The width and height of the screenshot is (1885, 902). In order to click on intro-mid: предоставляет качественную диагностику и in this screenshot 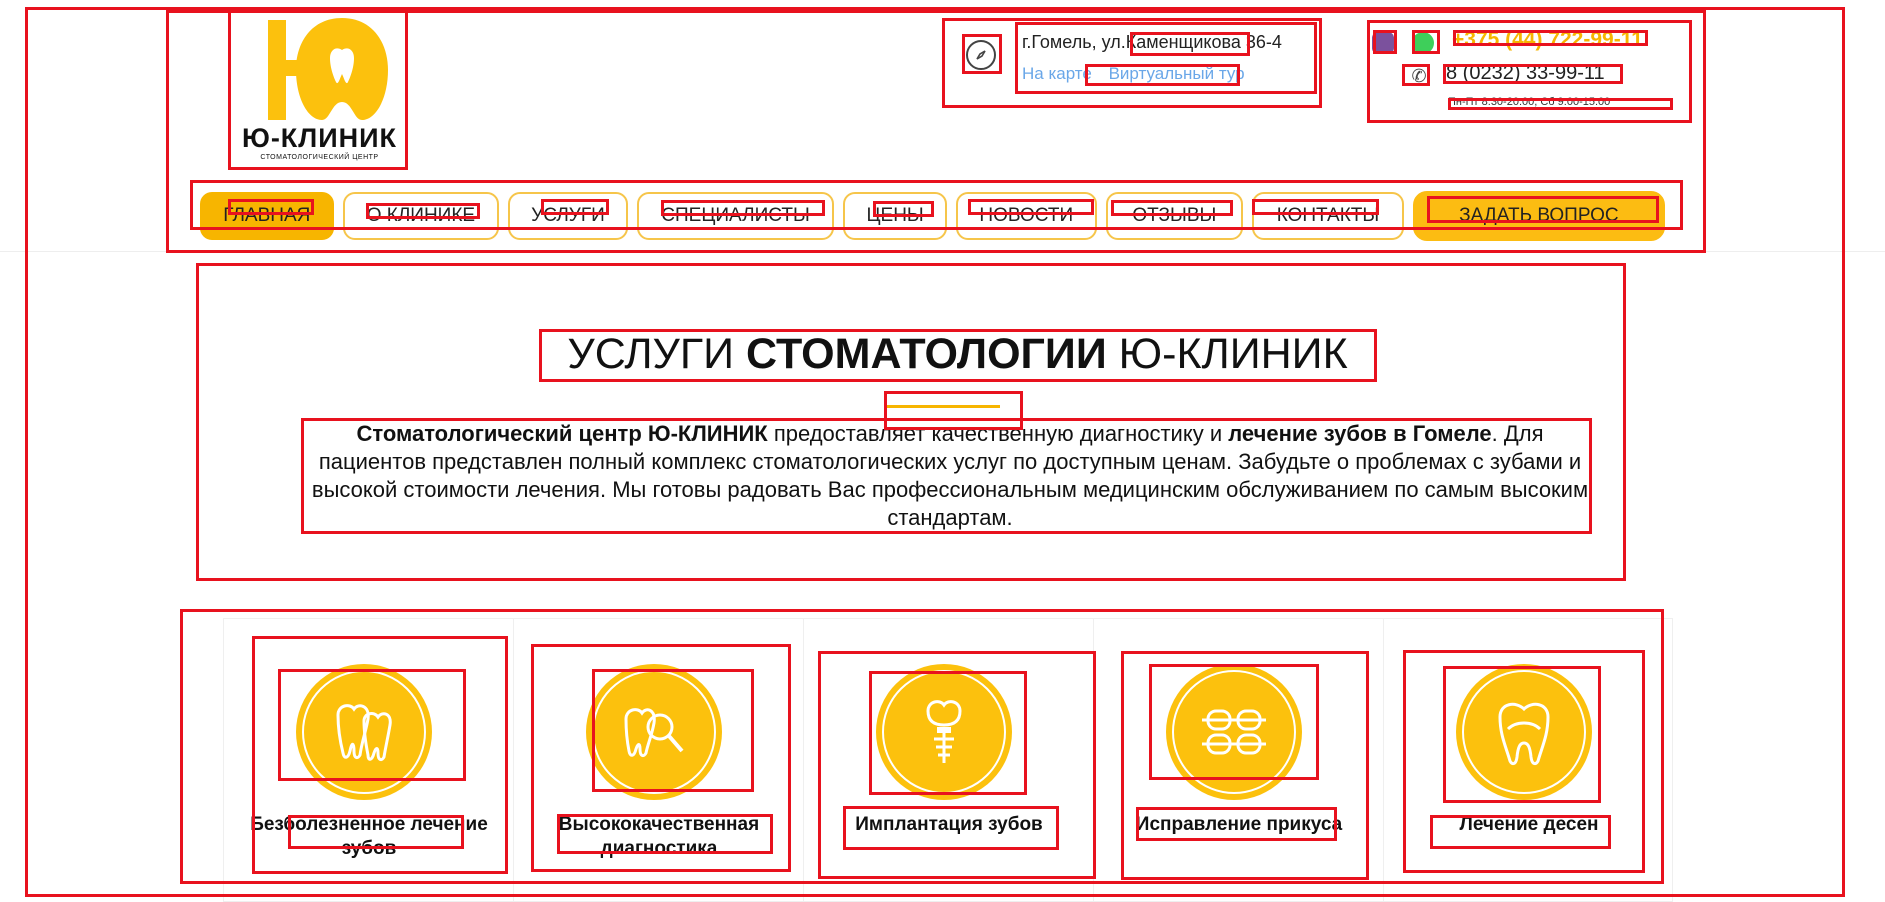, I will do `click(998, 433)`.